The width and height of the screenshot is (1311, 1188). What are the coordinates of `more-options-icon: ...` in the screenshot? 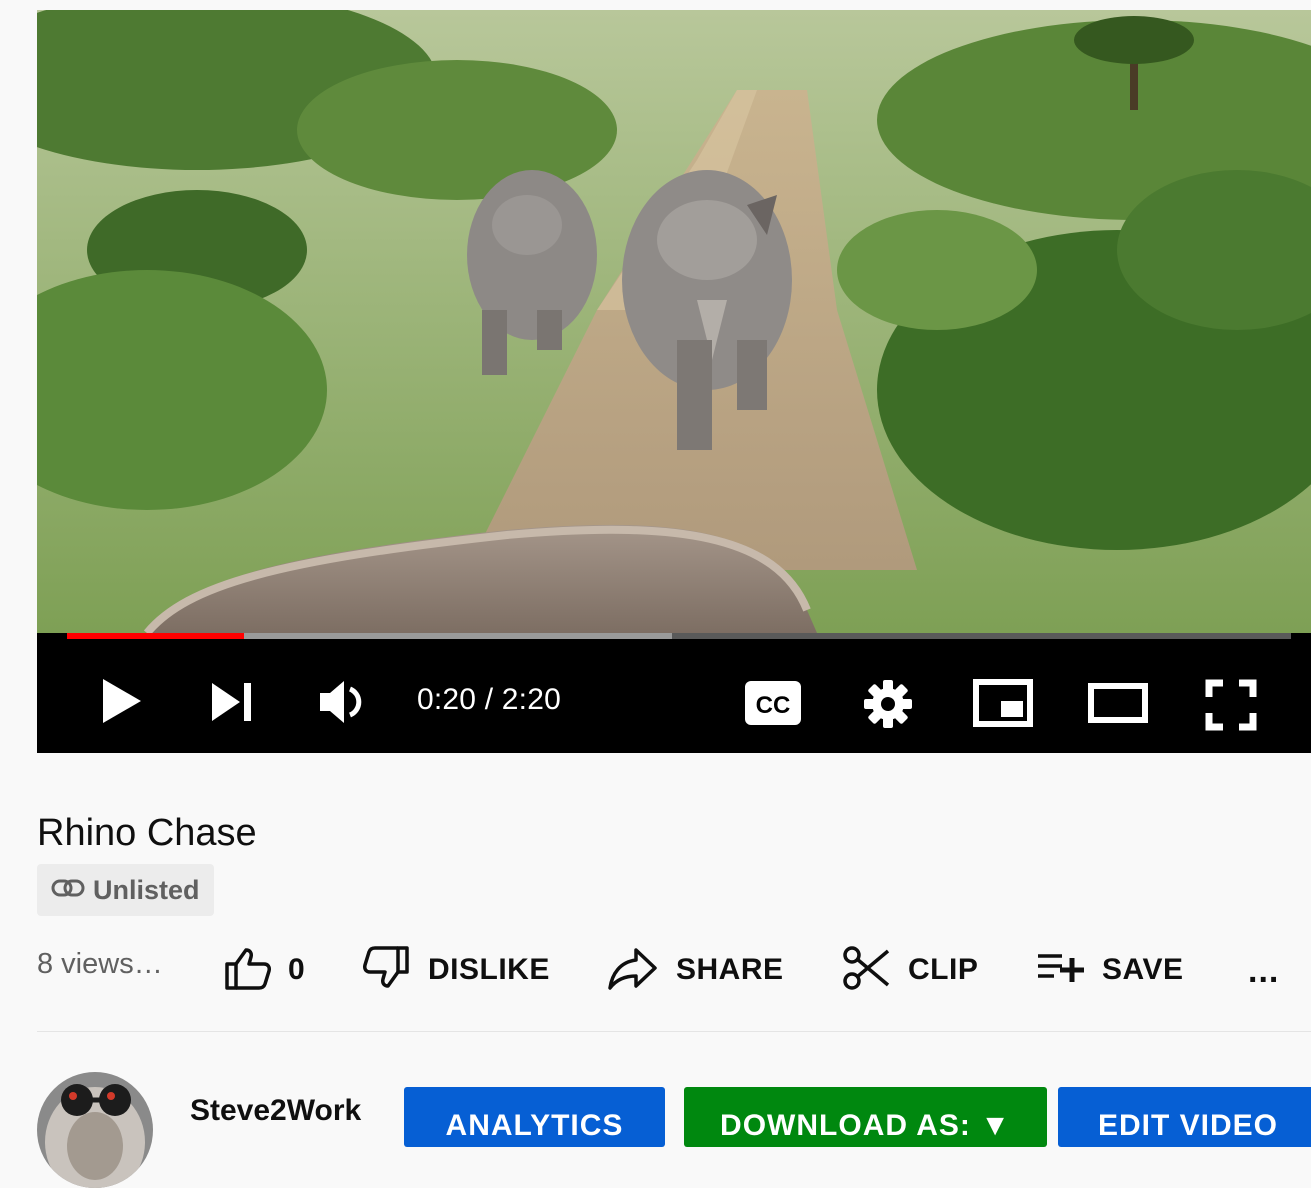 It's located at (1271, 972).